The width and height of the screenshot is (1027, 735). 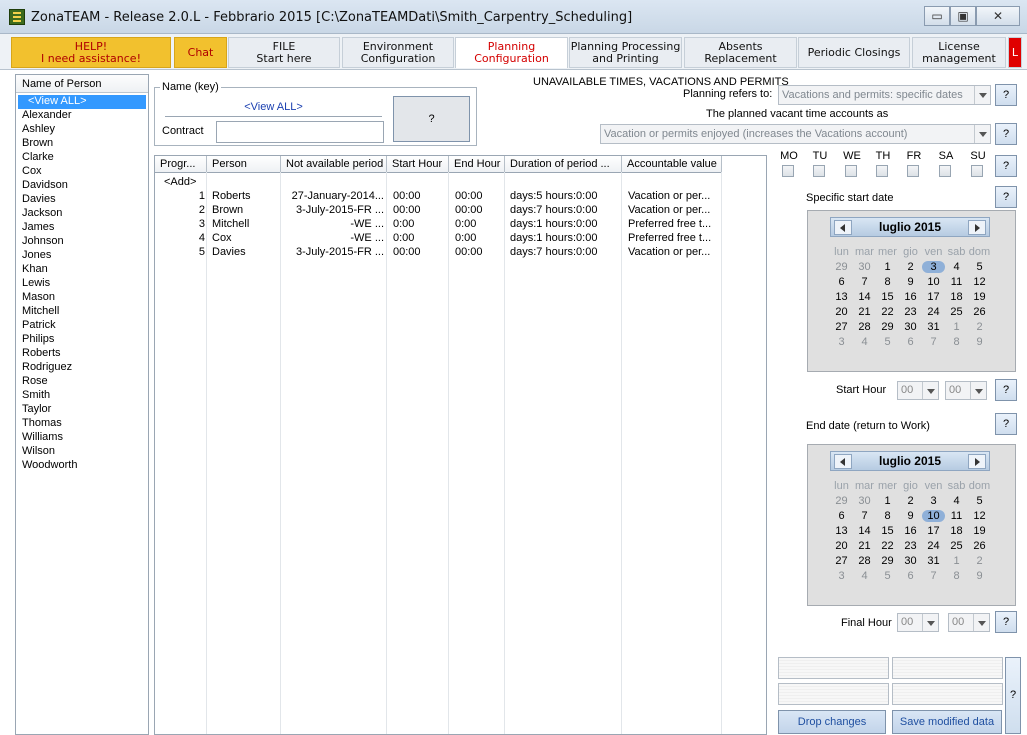 What do you see at coordinates (740, 52) in the screenshot?
I see `tab-absents-replacement: Absents Replacement` at bounding box center [740, 52].